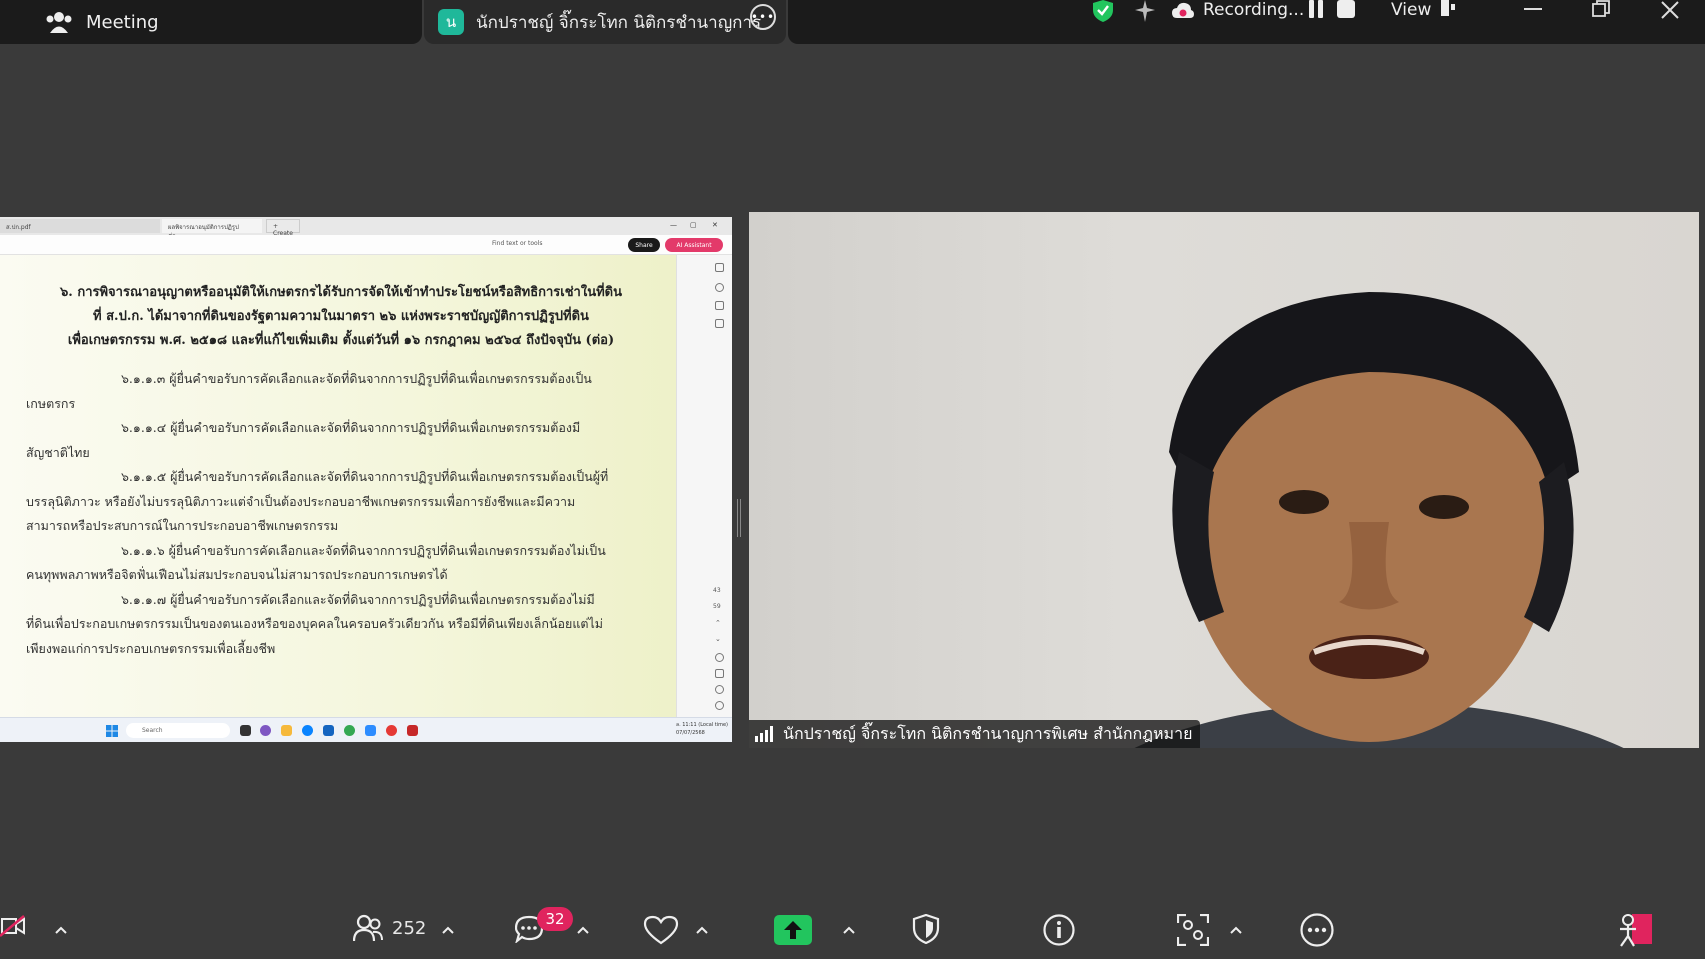 The height and width of the screenshot is (959, 1705). I want to click on taskbar-search: Search, so click(178, 730).